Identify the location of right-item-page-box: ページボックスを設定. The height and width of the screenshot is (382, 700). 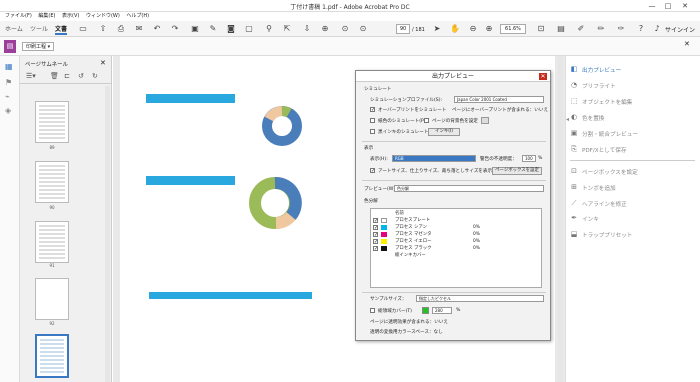
(610, 172).